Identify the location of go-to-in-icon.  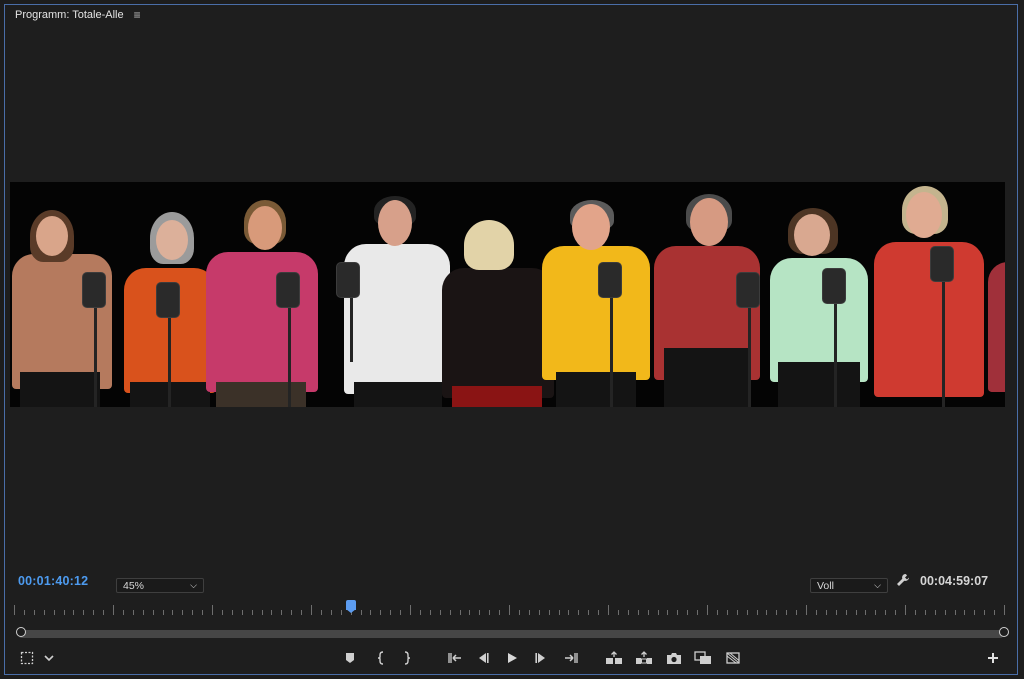
(455, 658).